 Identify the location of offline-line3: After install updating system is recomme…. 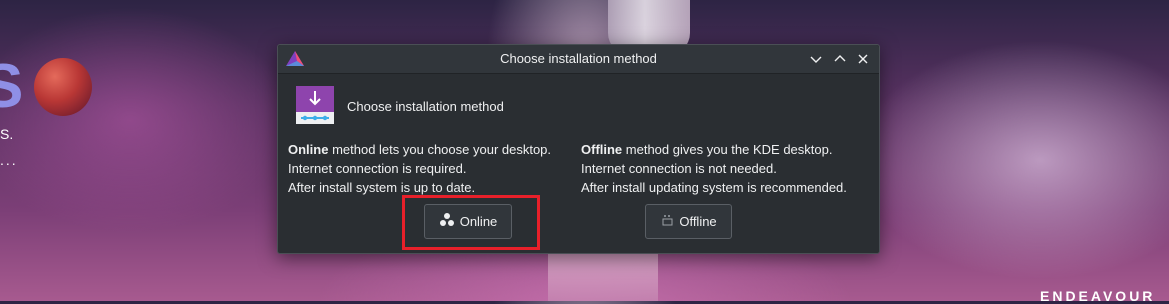
(714, 187).